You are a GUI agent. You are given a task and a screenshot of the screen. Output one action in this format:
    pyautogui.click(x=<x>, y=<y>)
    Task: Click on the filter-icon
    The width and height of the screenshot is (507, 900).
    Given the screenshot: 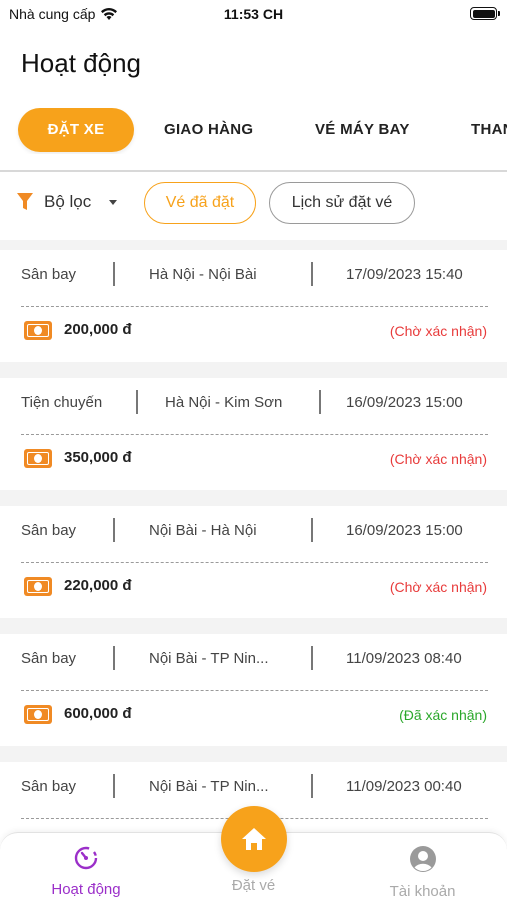 What is the action you would take?
    pyautogui.click(x=25, y=201)
    